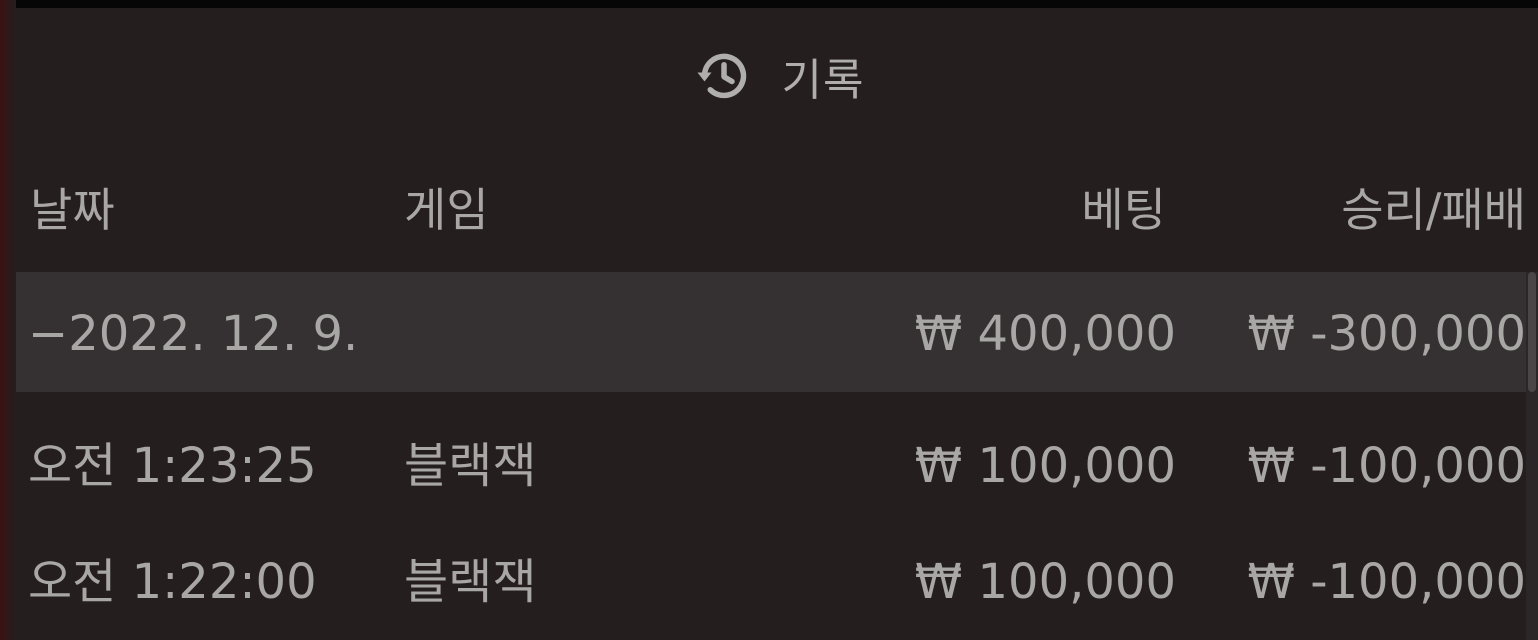  What do you see at coordinates (1532, 456) in the screenshot?
I see `scrollbar` at bounding box center [1532, 456].